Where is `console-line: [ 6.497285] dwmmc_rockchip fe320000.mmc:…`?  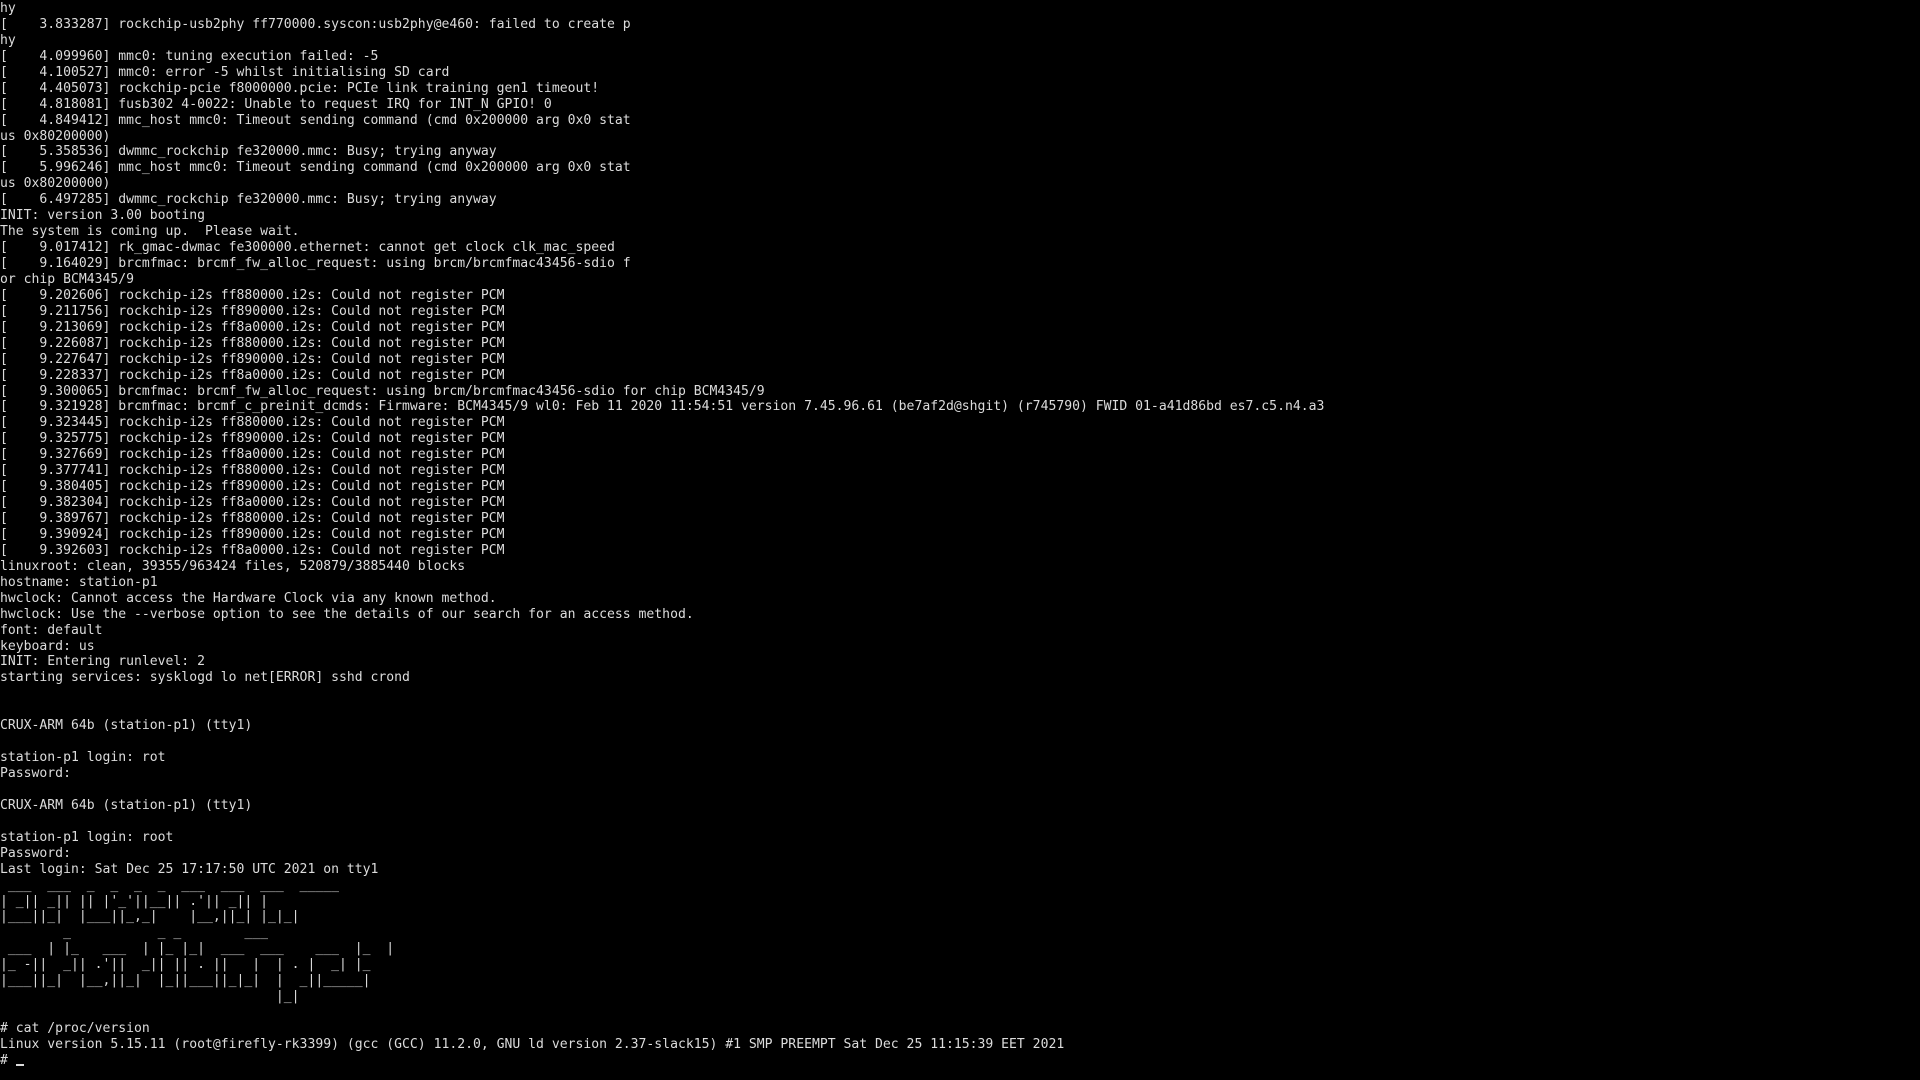
console-line: [ 6.497285] dwmmc_rockchip fe320000.mmc:… is located at coordinates (248, 200).